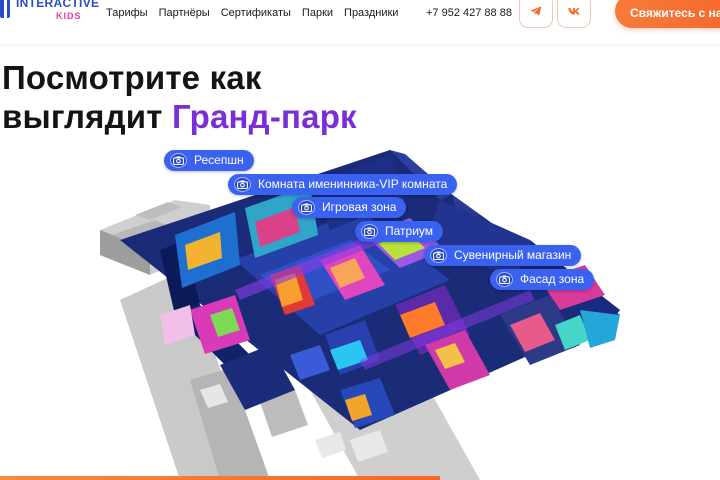  What do you see at coordinates (184, 13) in the screenshot?
I see `nav-item-partners: Партнёры` at bounding box center [184, 13].